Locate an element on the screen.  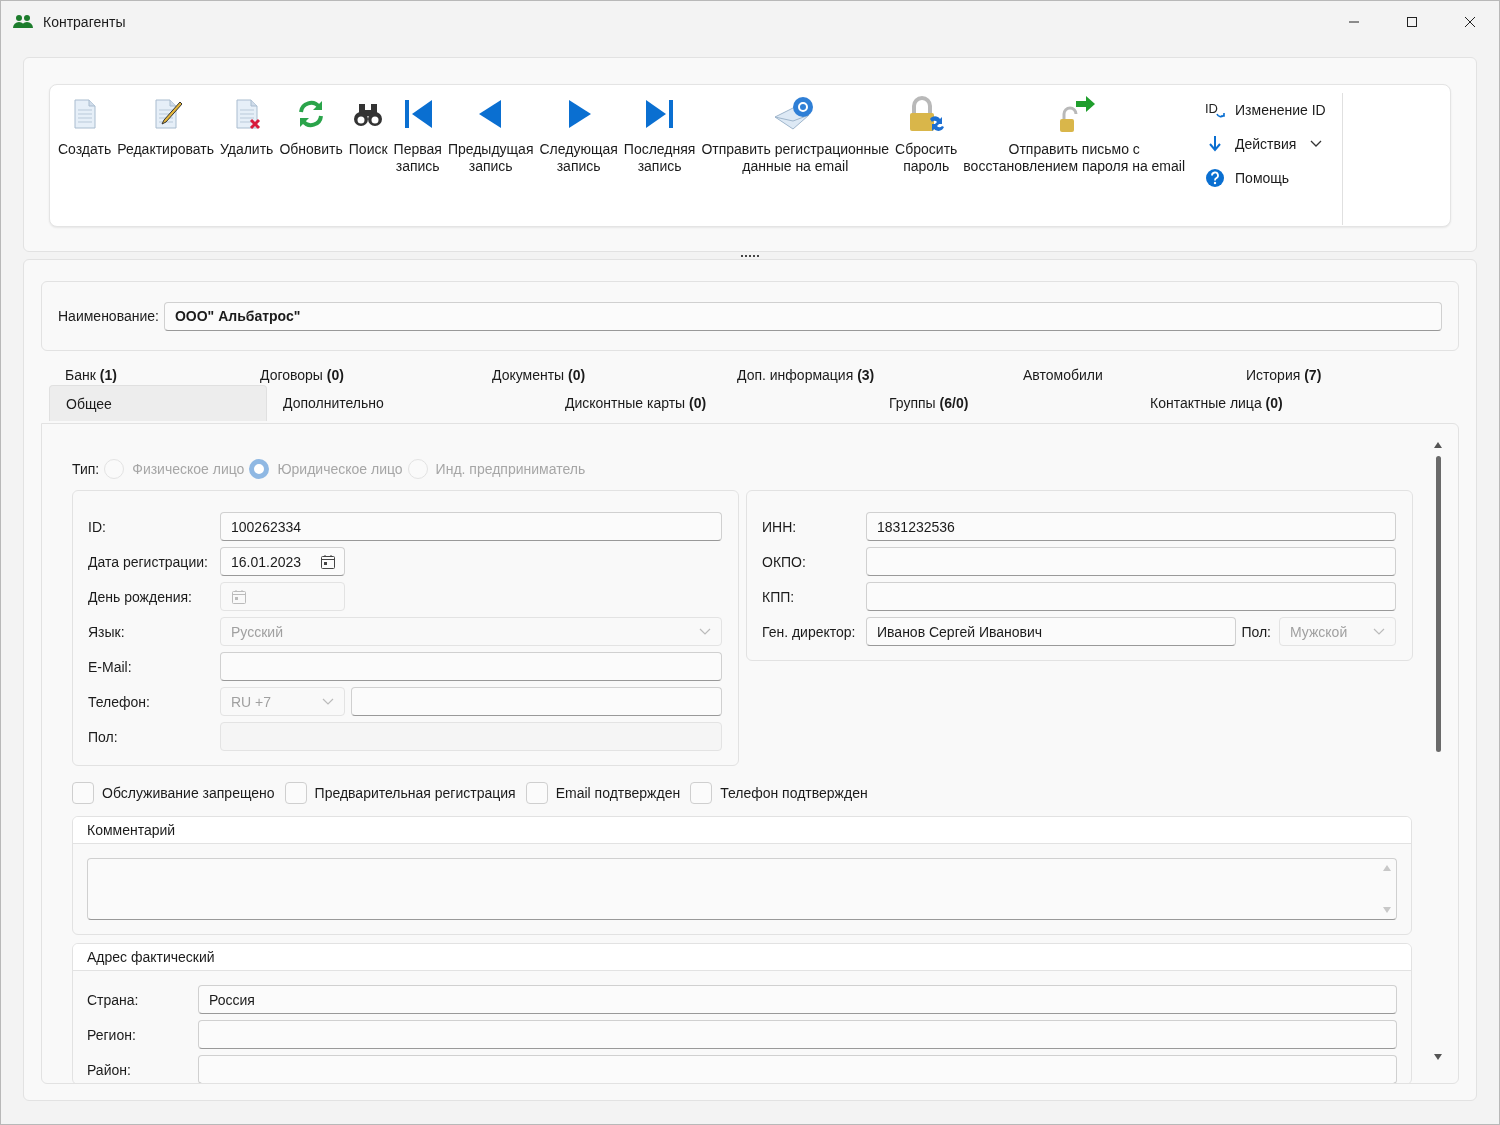
maximize-icon is located at coordinates (1412, 22).